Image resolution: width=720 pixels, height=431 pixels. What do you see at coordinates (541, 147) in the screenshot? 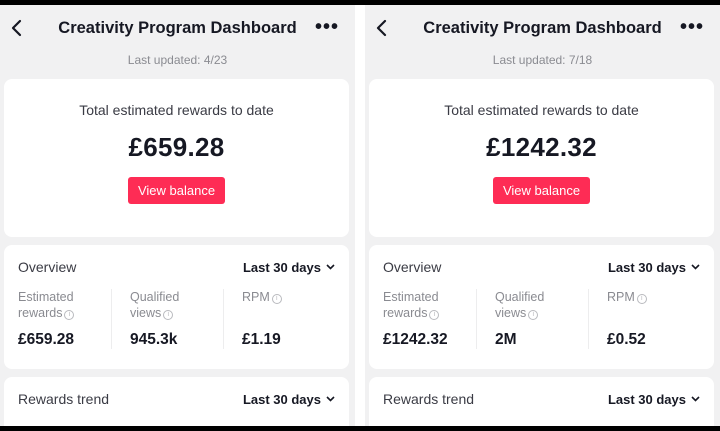
I see `rewards-amount: £1242.32` at bounding box center [541, 147].